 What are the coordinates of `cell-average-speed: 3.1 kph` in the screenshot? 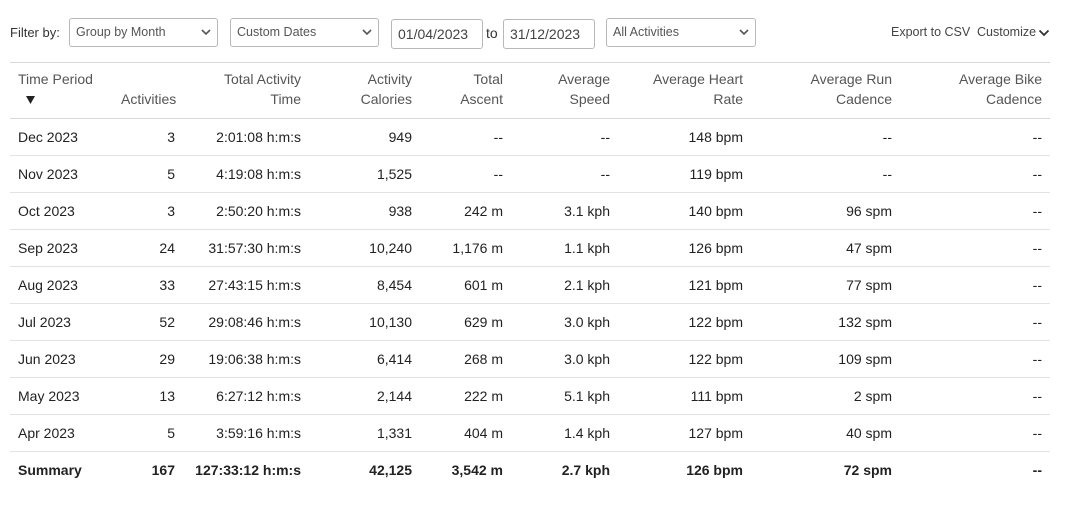 It's located at (564, 211).